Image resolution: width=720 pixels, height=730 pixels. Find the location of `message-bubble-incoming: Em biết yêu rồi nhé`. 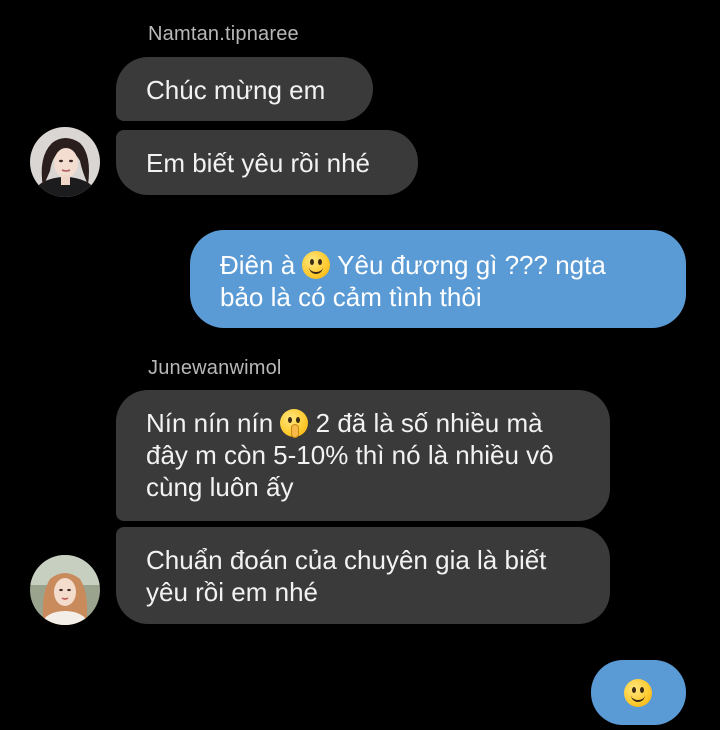

message-bubble-incoming: Em biết yêu rồi nhé is located at coordinates (267, 162).